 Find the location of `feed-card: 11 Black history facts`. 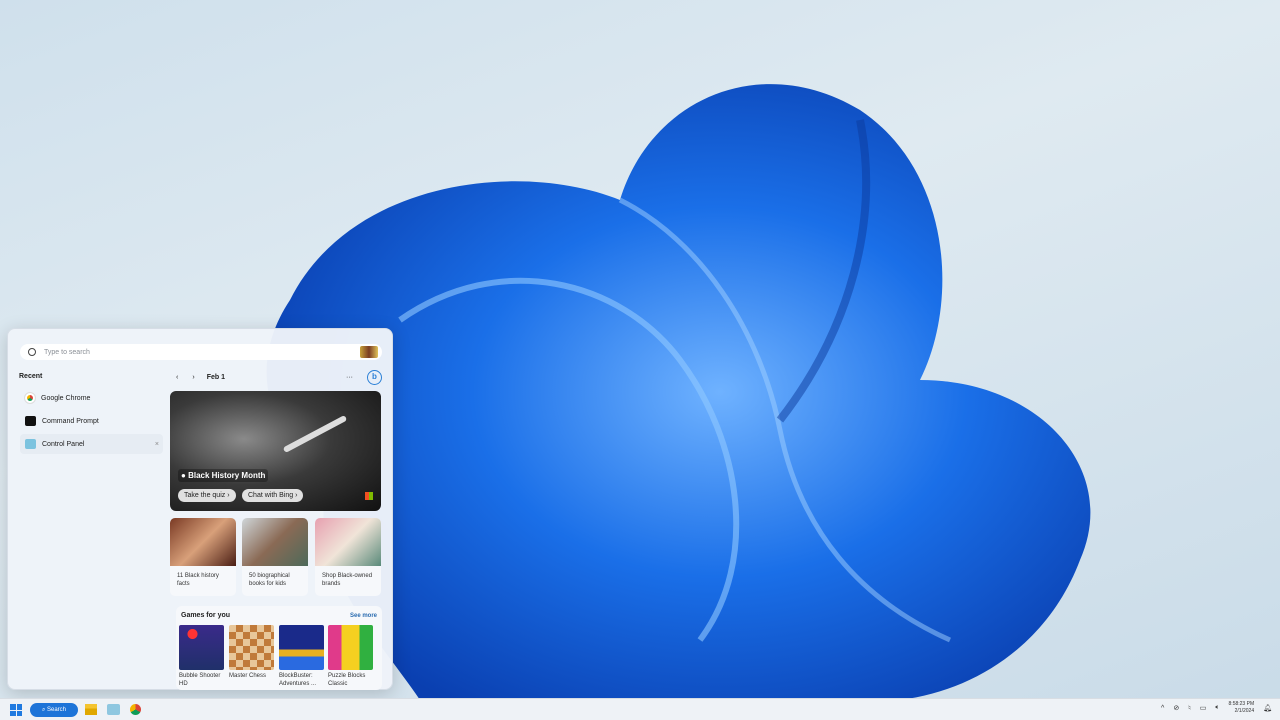

feed-card: 11 Black history facts is located at coordinates (203, 557).